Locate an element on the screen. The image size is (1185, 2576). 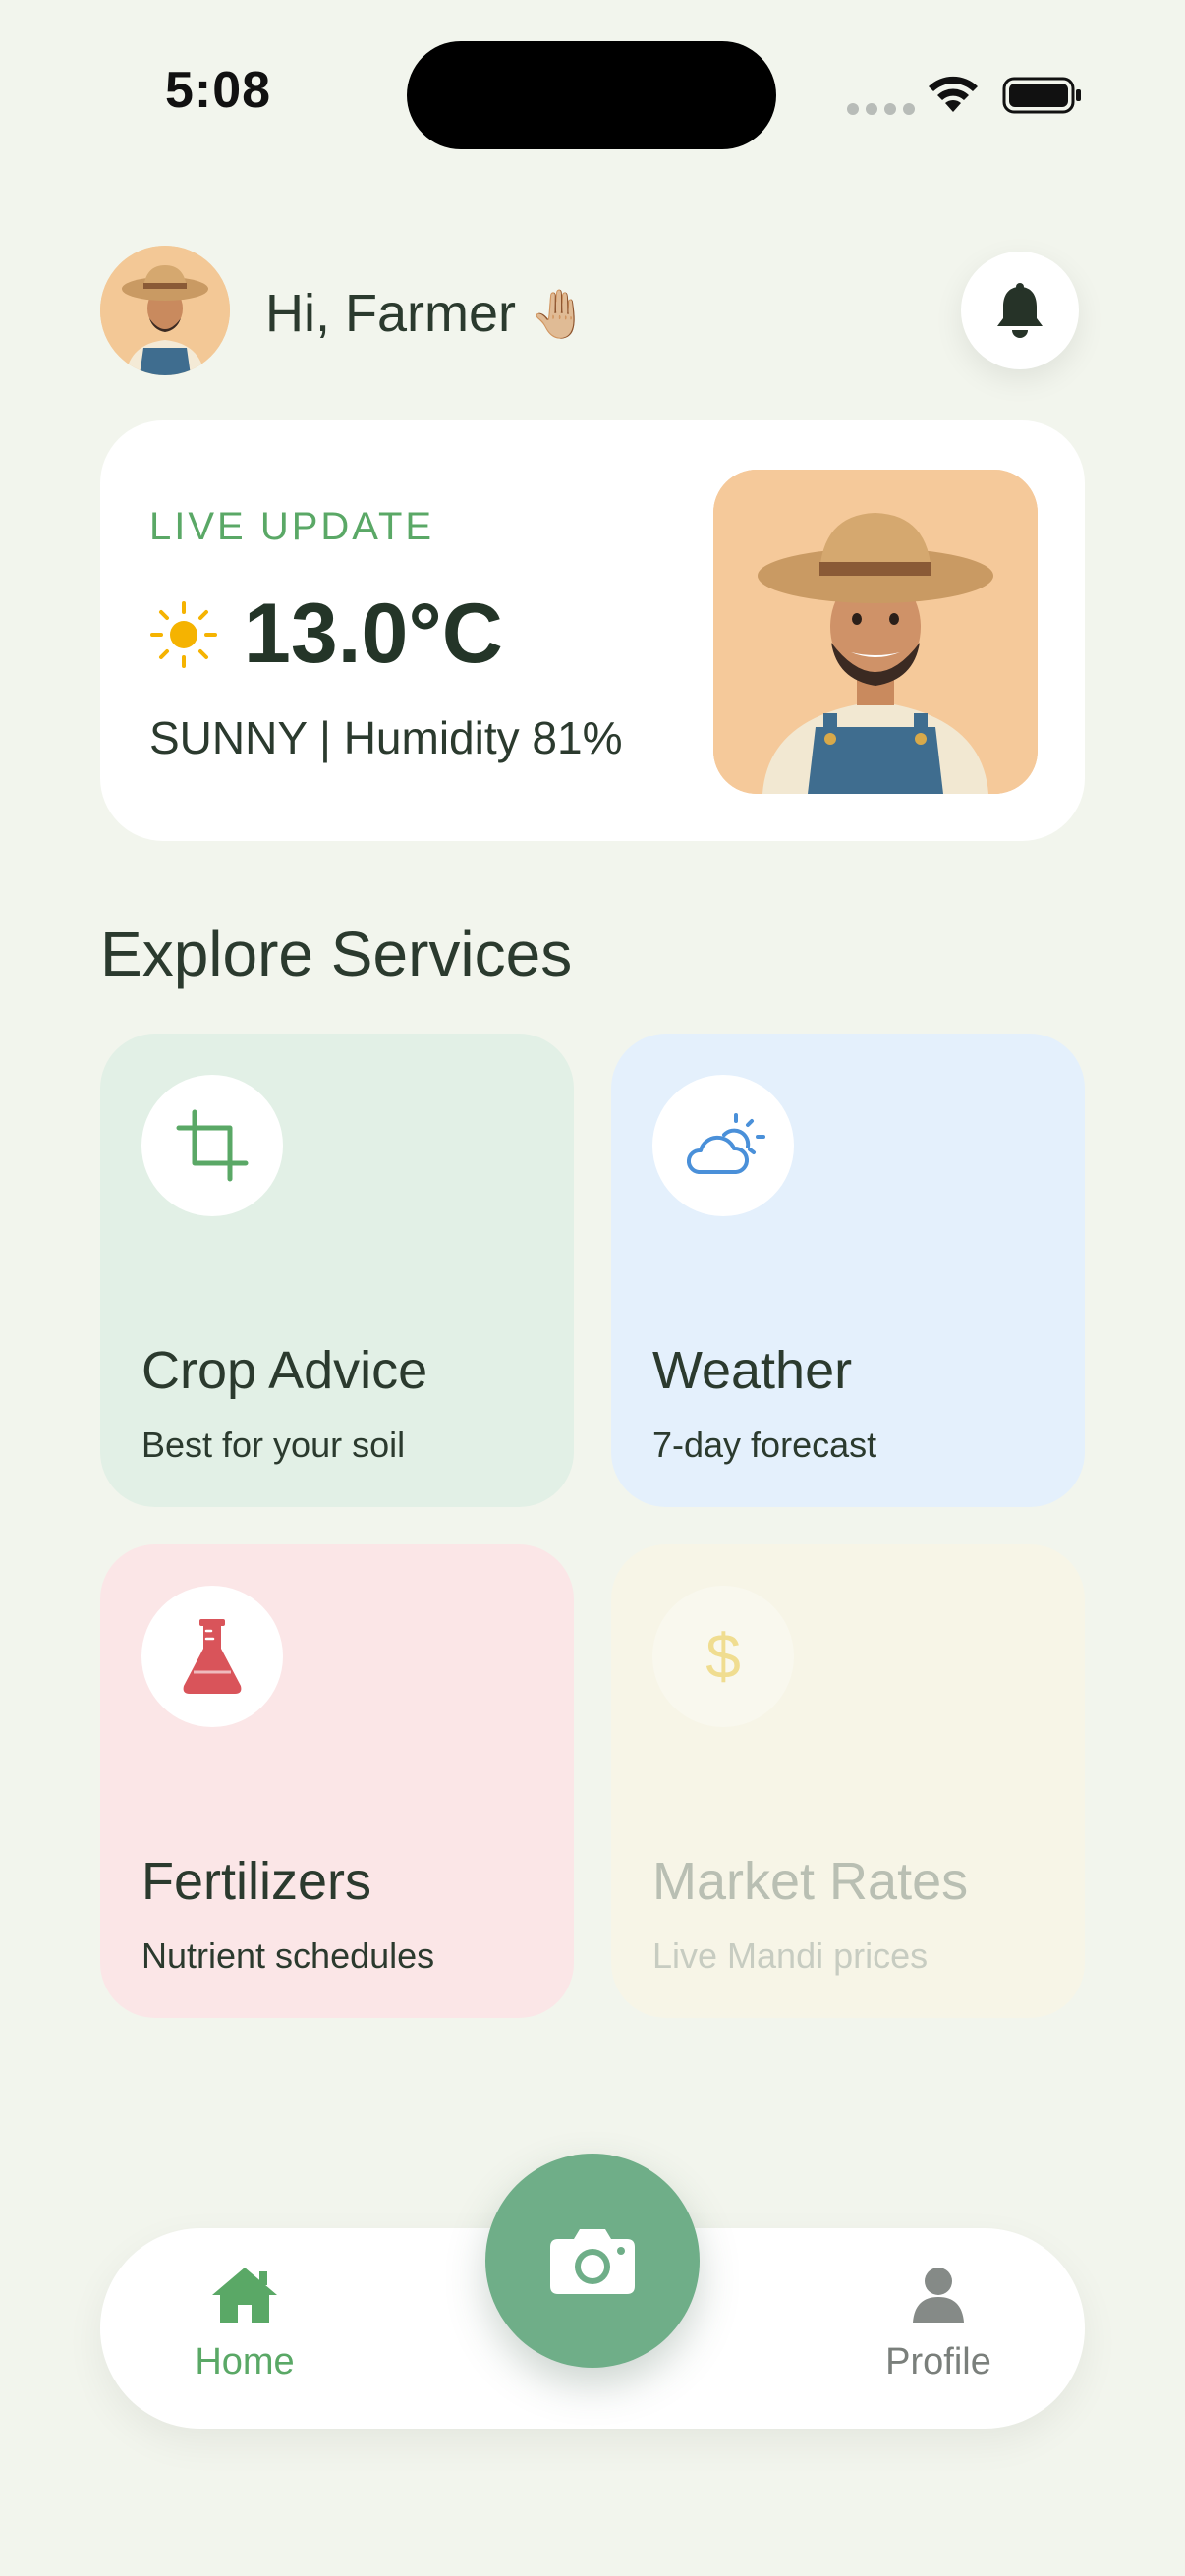
weather-condition: SUNNY | Humidity 81% is located at coordinates (386, 737).